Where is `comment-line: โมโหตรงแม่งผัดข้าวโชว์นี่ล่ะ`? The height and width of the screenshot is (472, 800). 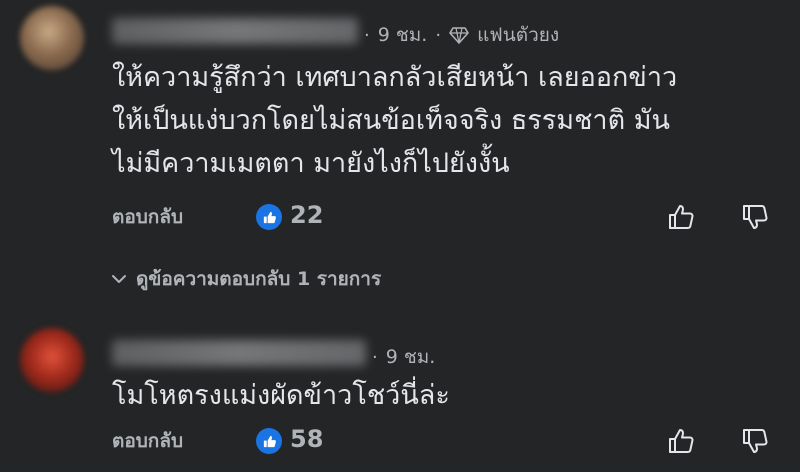
comment-line: โมโหตรงแม่งผัดข้าวโชว์นี่ล่ะ is located at coordinates (281, 395).